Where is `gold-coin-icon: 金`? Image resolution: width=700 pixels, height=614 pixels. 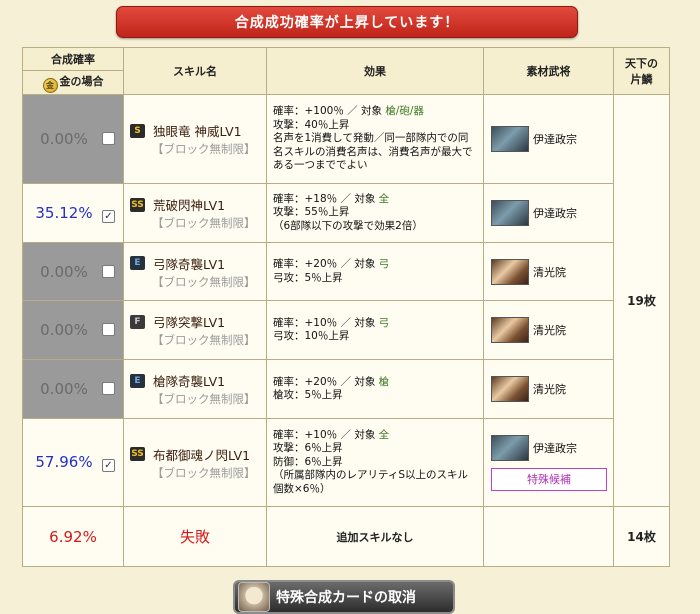
gold-coin-icon: 金 is located at coordinates (50, 85).